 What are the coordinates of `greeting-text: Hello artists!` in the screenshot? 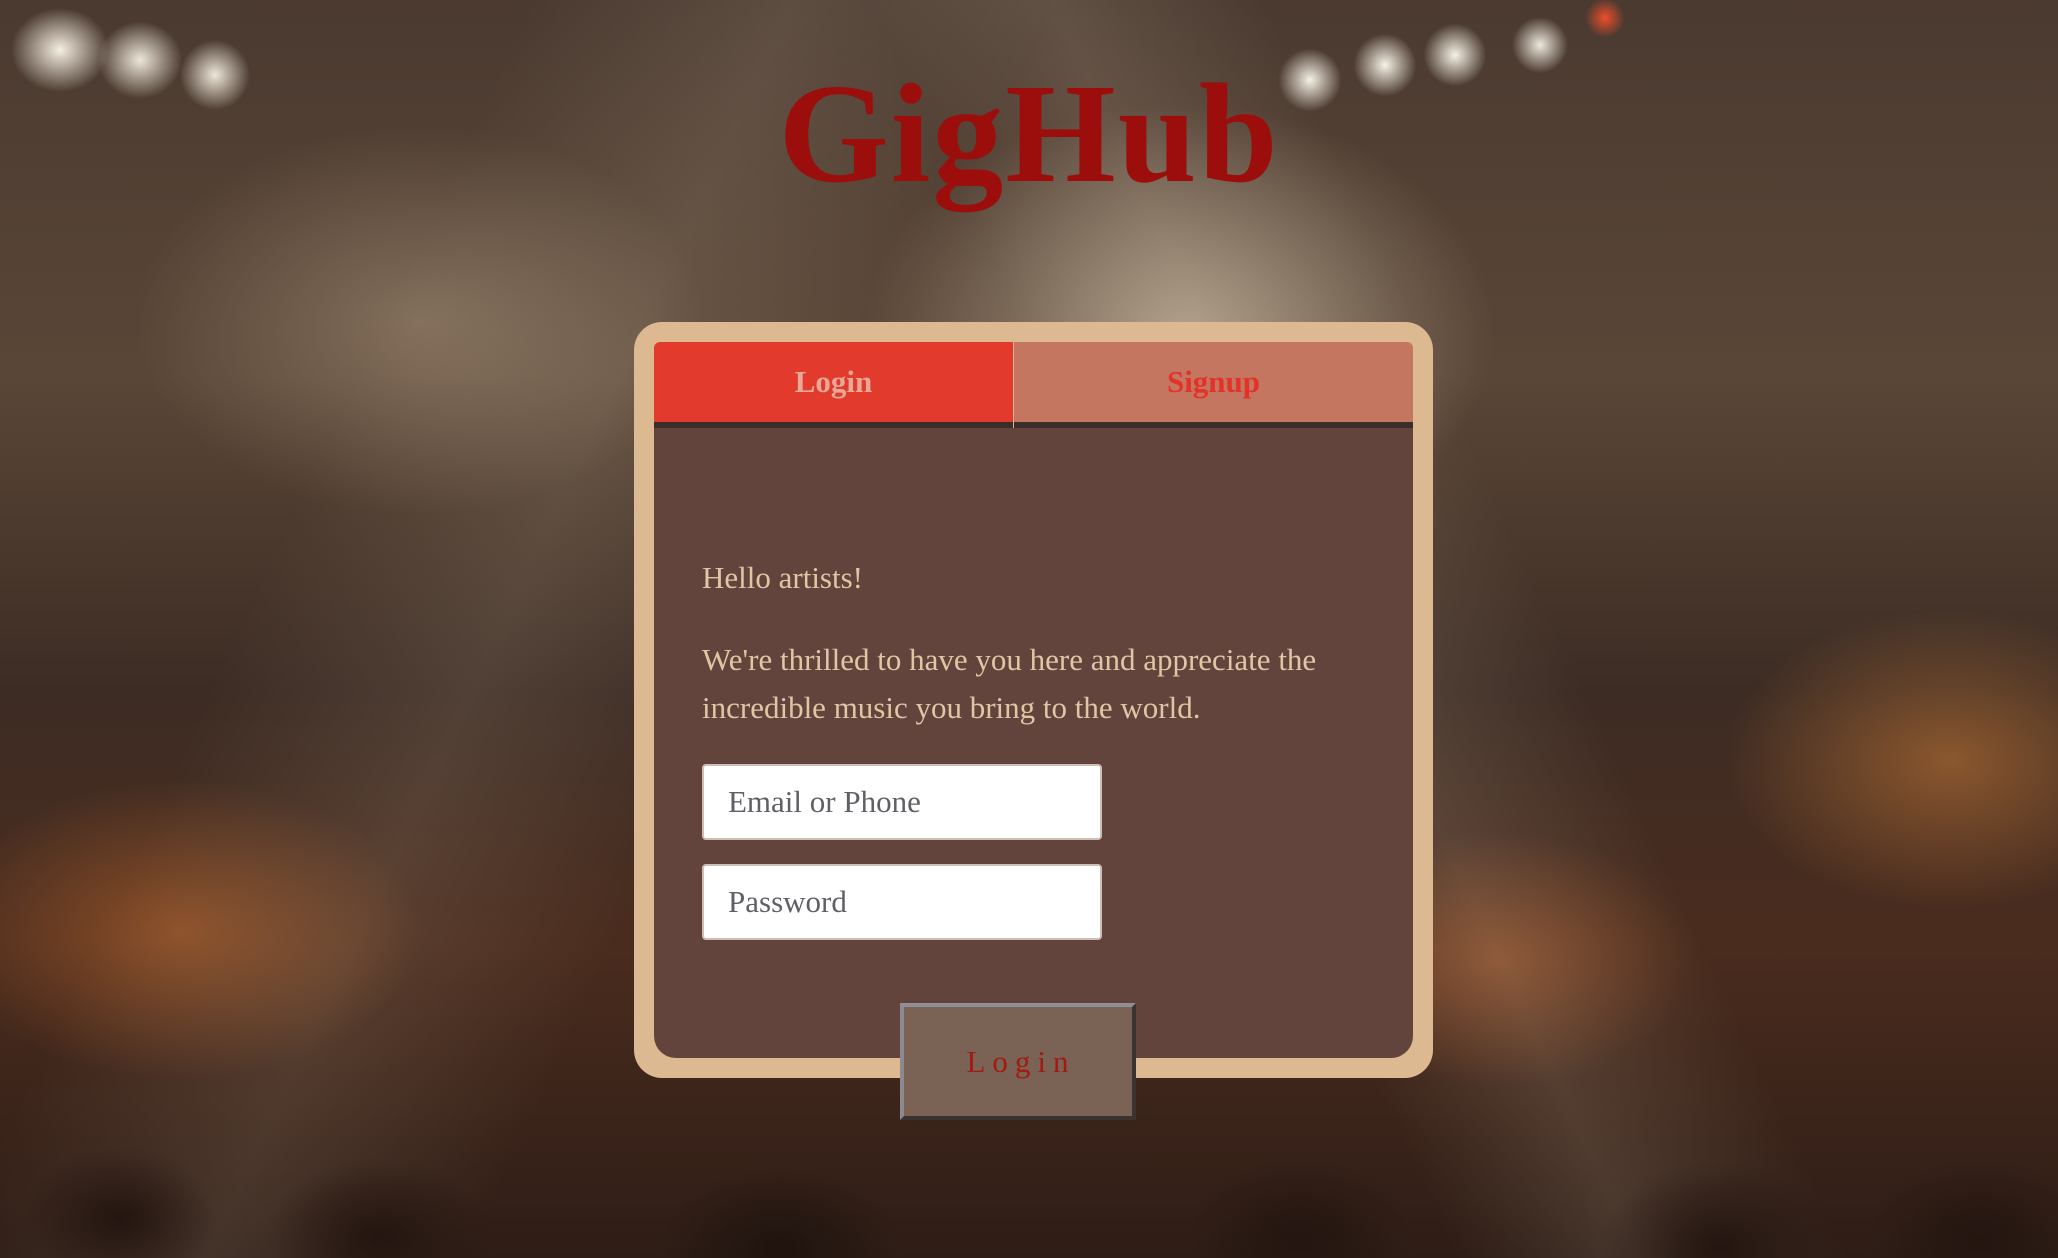 It's located at (782, 577).